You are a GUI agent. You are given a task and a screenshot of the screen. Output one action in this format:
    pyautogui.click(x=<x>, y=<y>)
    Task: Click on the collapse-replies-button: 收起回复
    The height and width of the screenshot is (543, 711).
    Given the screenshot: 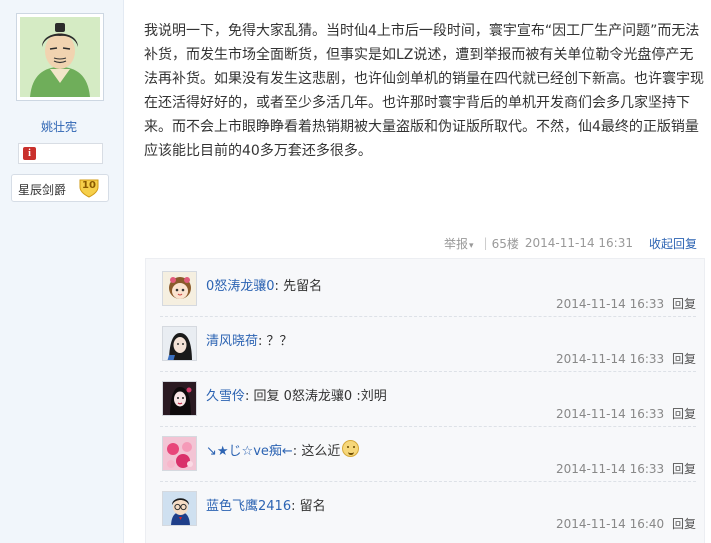 What is the action you would take?
    pyautogui.click(x=673, y=243)
    